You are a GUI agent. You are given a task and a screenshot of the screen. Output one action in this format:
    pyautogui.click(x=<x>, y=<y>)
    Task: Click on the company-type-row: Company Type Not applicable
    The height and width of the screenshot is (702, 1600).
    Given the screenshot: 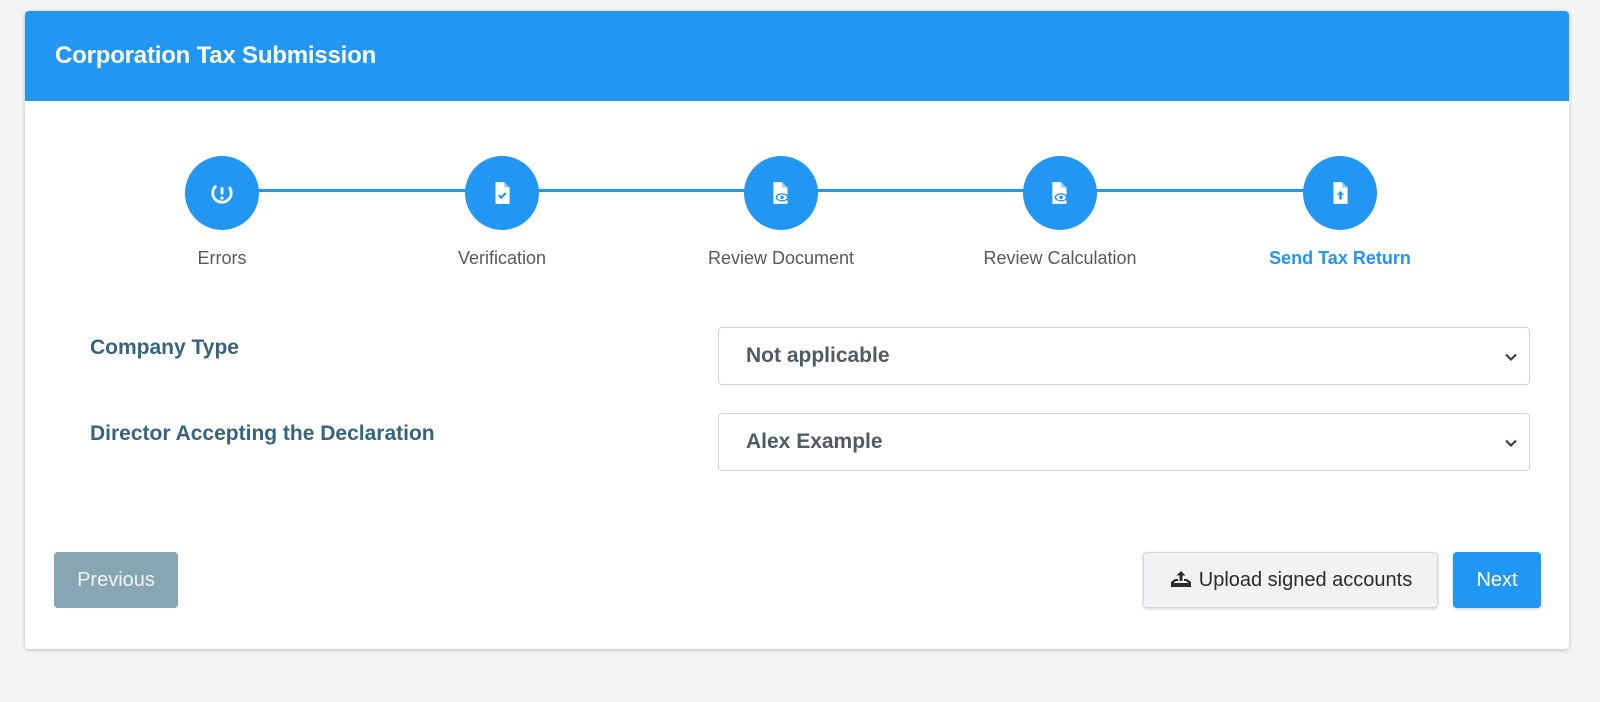 What is the action you would take?
    pyautogui.click(x=810, y=356)
    